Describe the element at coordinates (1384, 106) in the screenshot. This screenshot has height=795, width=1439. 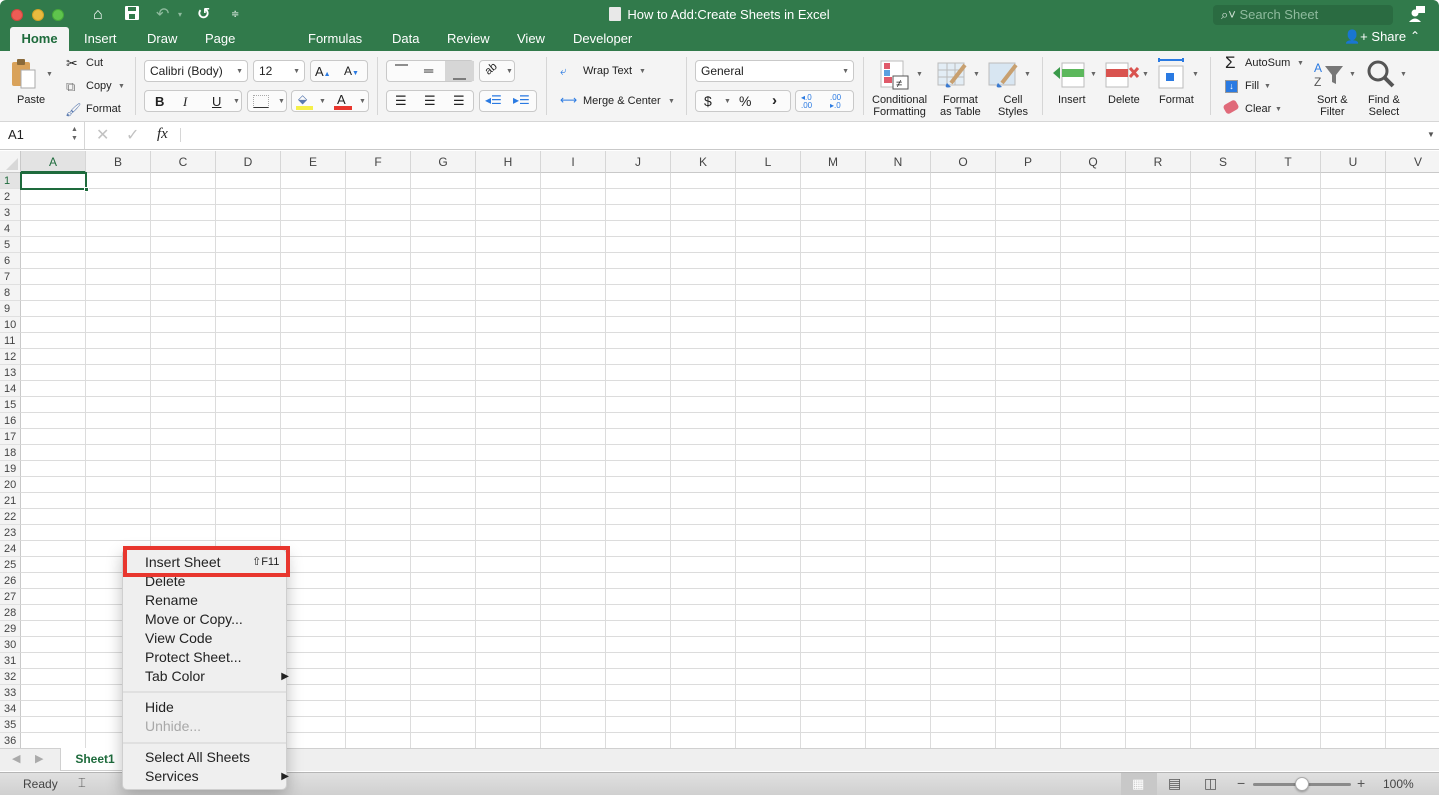
I see `find-select-button: Find & Select` at that location.